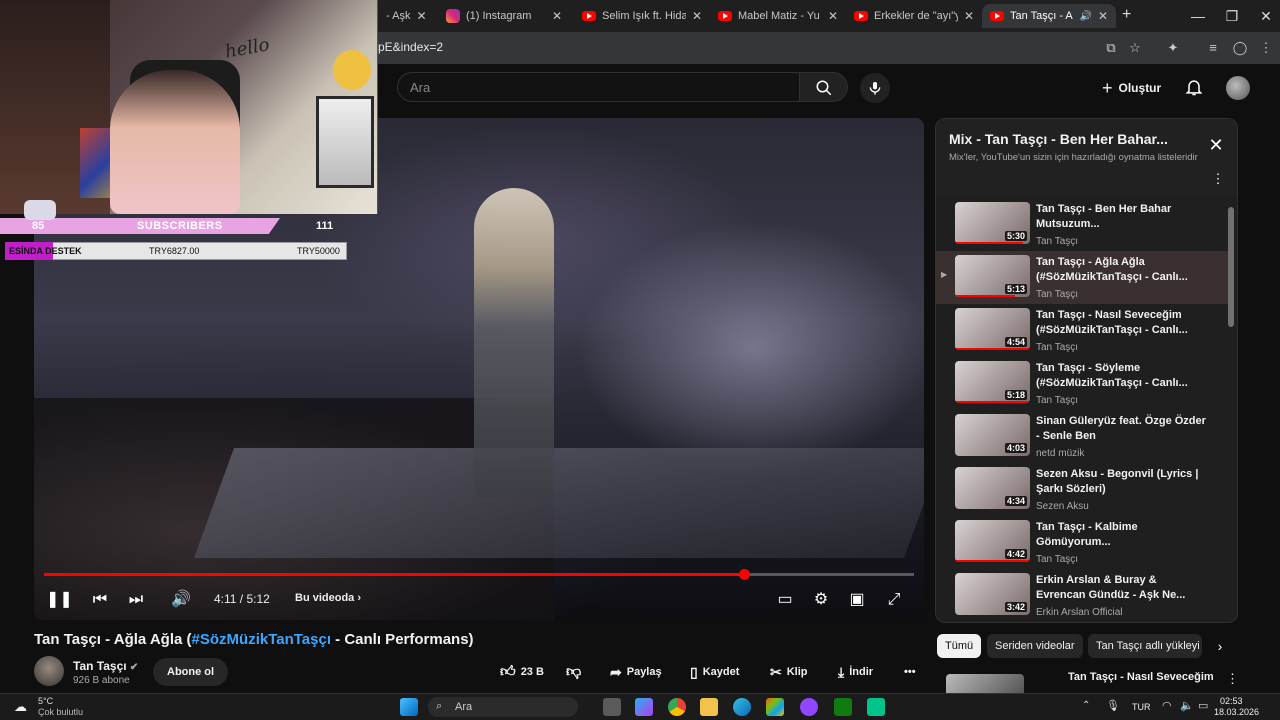  I want to click on playlist-scrollbar, so click(1231, 267).